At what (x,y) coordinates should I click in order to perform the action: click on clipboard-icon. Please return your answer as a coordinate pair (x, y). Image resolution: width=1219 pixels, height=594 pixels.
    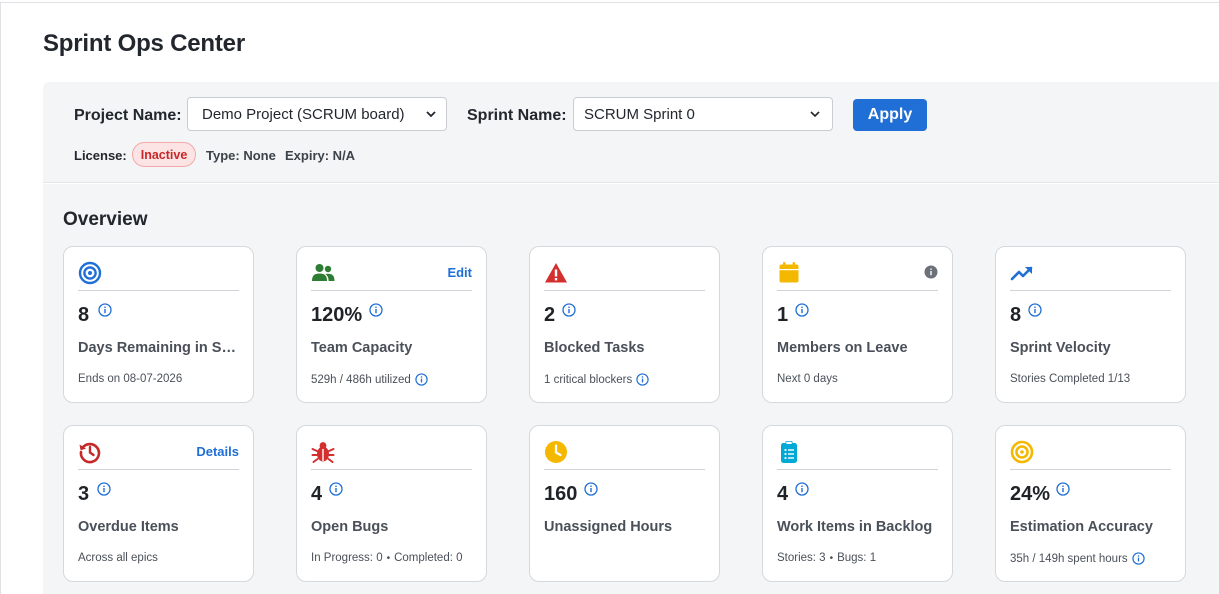
    Looking at the image, I should click on (789, 452).